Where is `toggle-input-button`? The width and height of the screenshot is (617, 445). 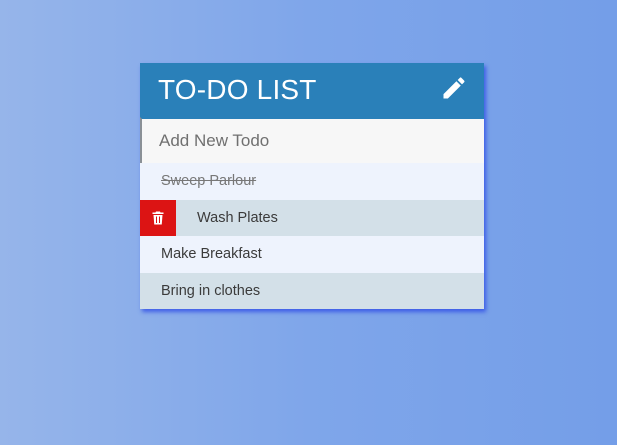 toggle-input-button is located at coordinates (454, 88).